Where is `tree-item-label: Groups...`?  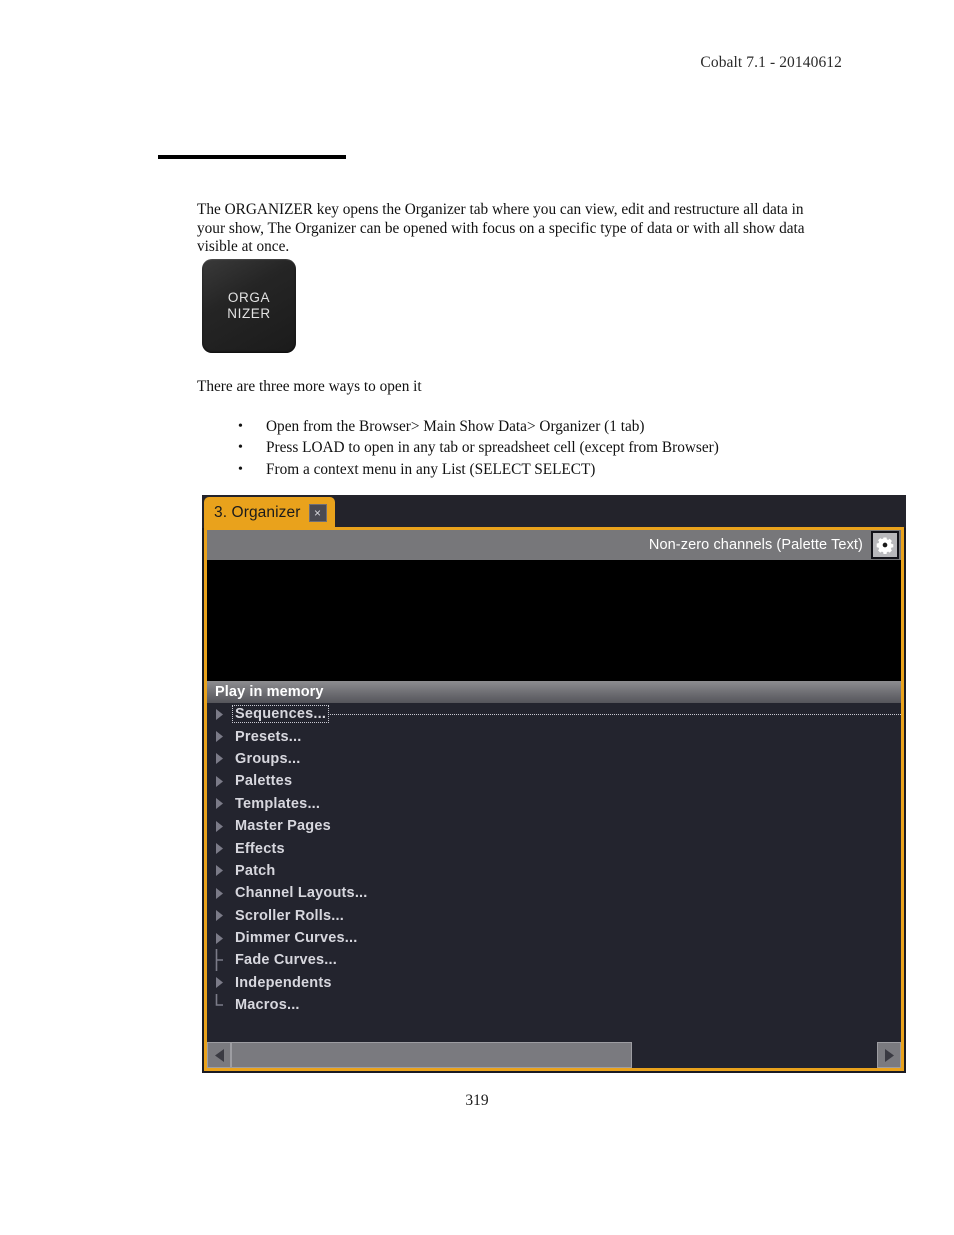
tree-item-label: Groups... is located at coordinates (268, 758).